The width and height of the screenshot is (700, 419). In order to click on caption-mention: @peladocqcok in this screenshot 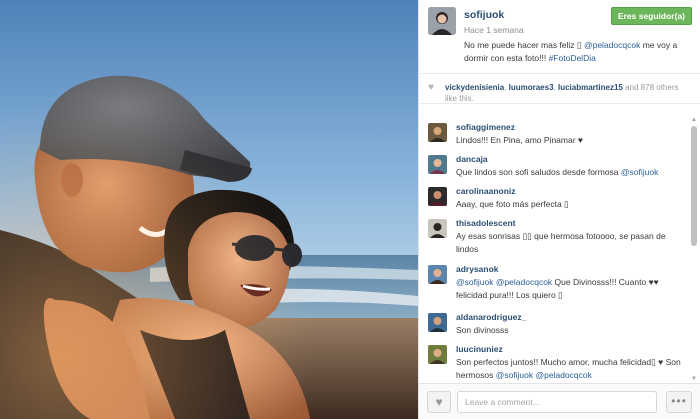, I will do `click(611, 45)`.